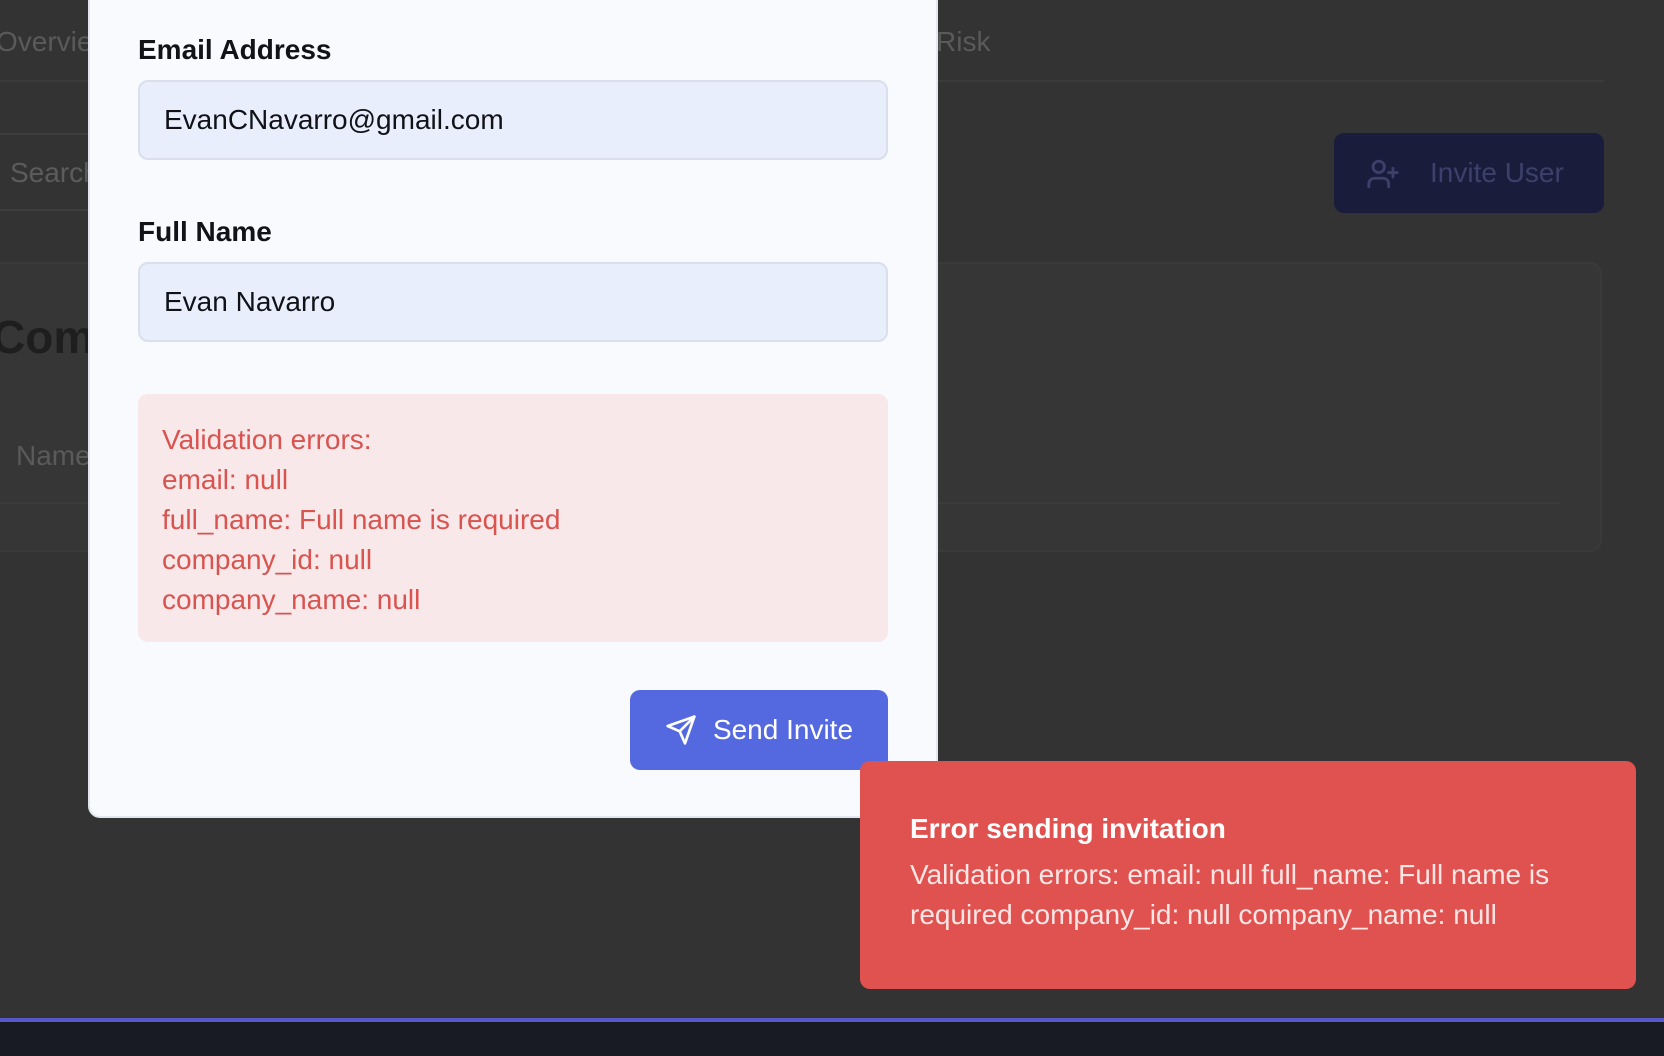  I want to click on error-line: full_name: Full name is required, so click(361, 519).